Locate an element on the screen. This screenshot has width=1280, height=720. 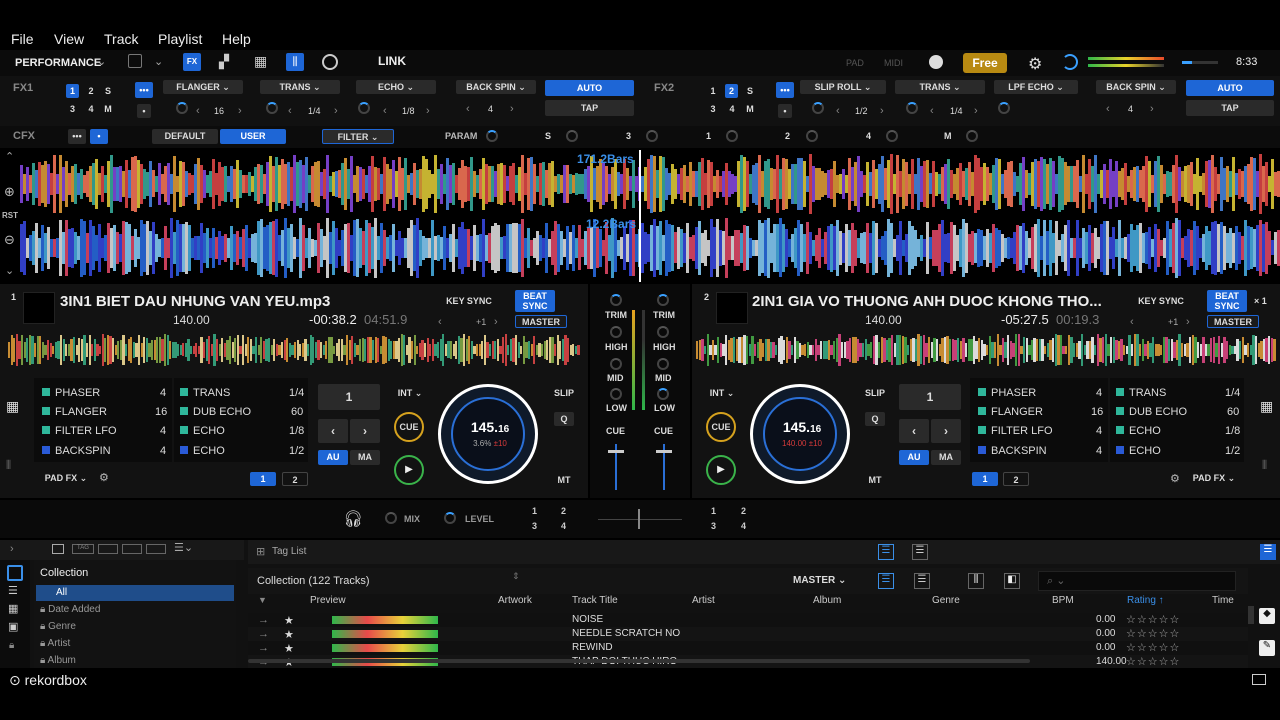
collection-icon is located at coordinates (15, 573).